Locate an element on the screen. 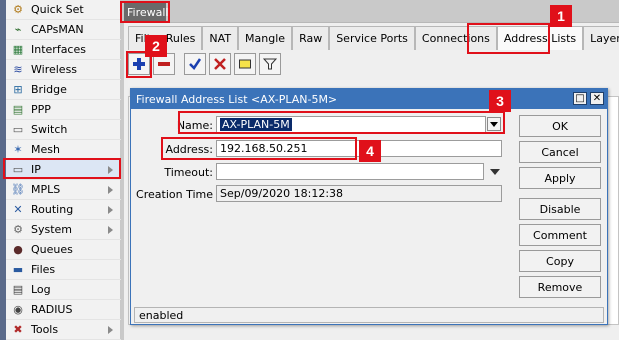 The width and height of the screenshot is (619, 340). interfaces-icon: ▦ is located at coordinates (18, 49).